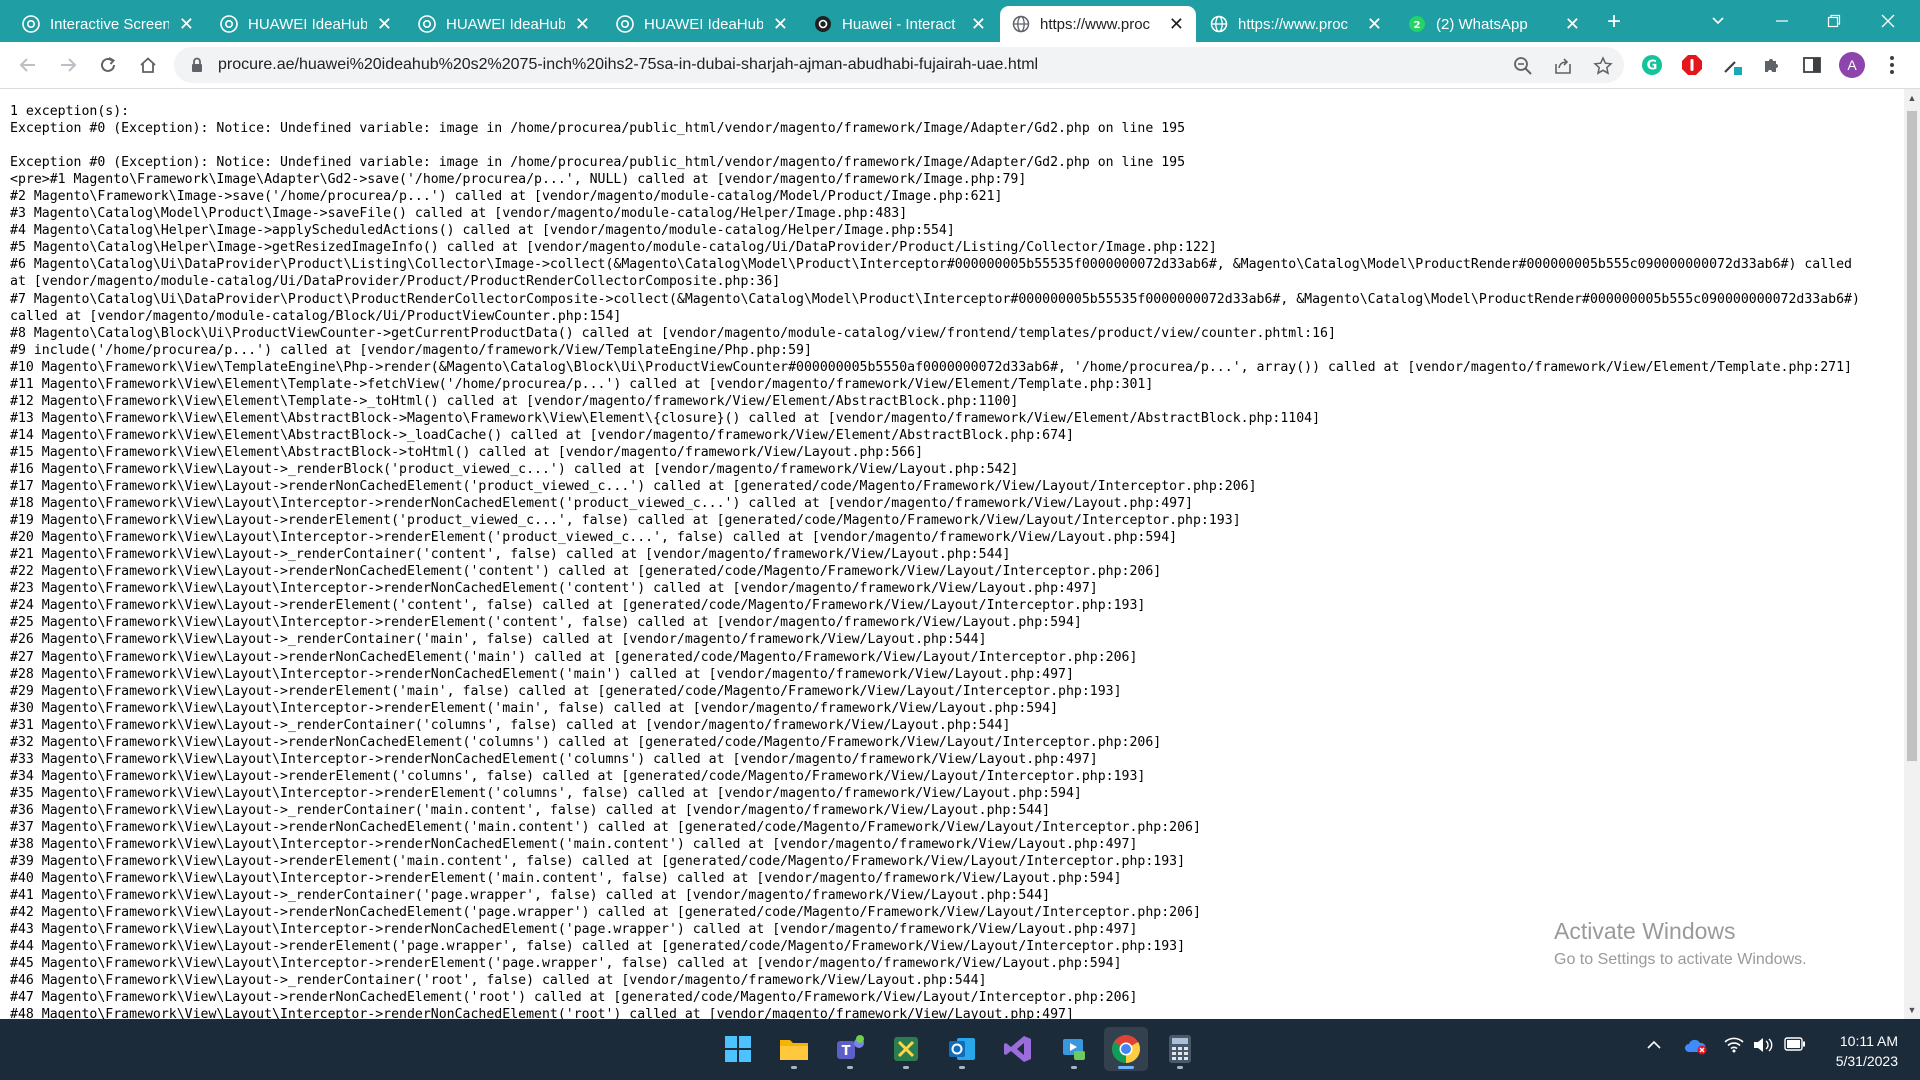  What do you see at coordinates (197, 65) in the screenshot?
I see `lock-icon` at bounding box center [197, 65].